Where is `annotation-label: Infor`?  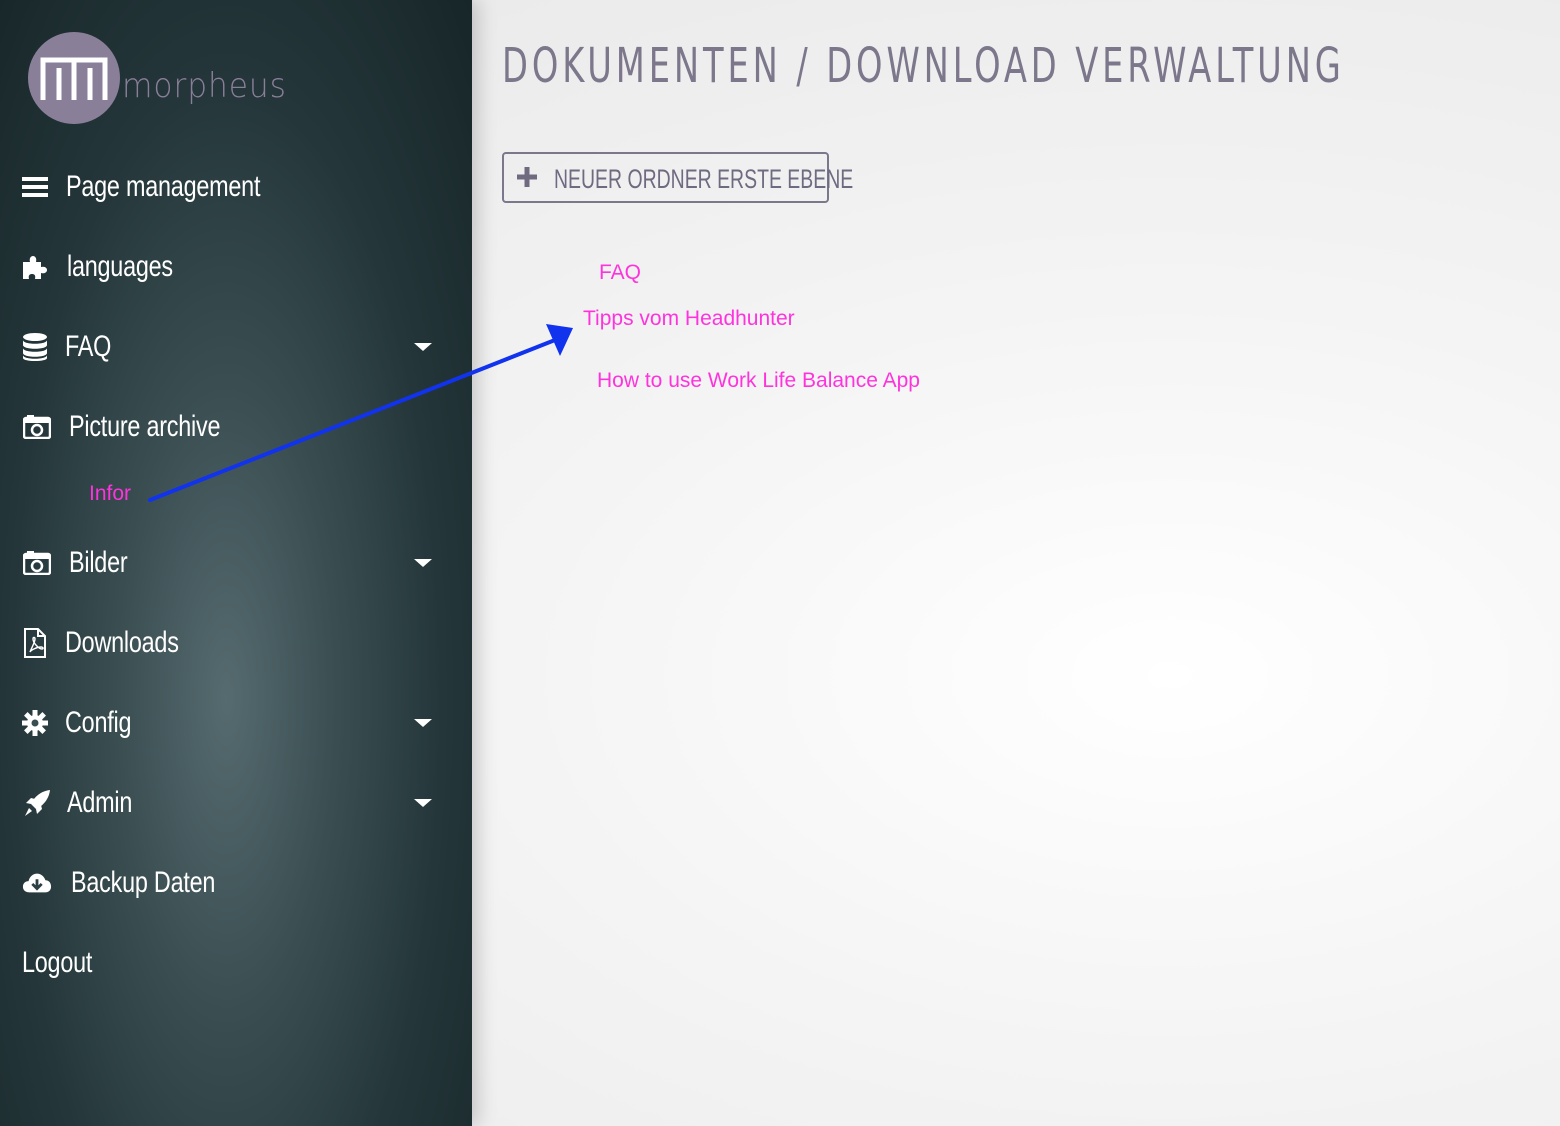
annotation-label: Infor is located at coordinates (110, 493).